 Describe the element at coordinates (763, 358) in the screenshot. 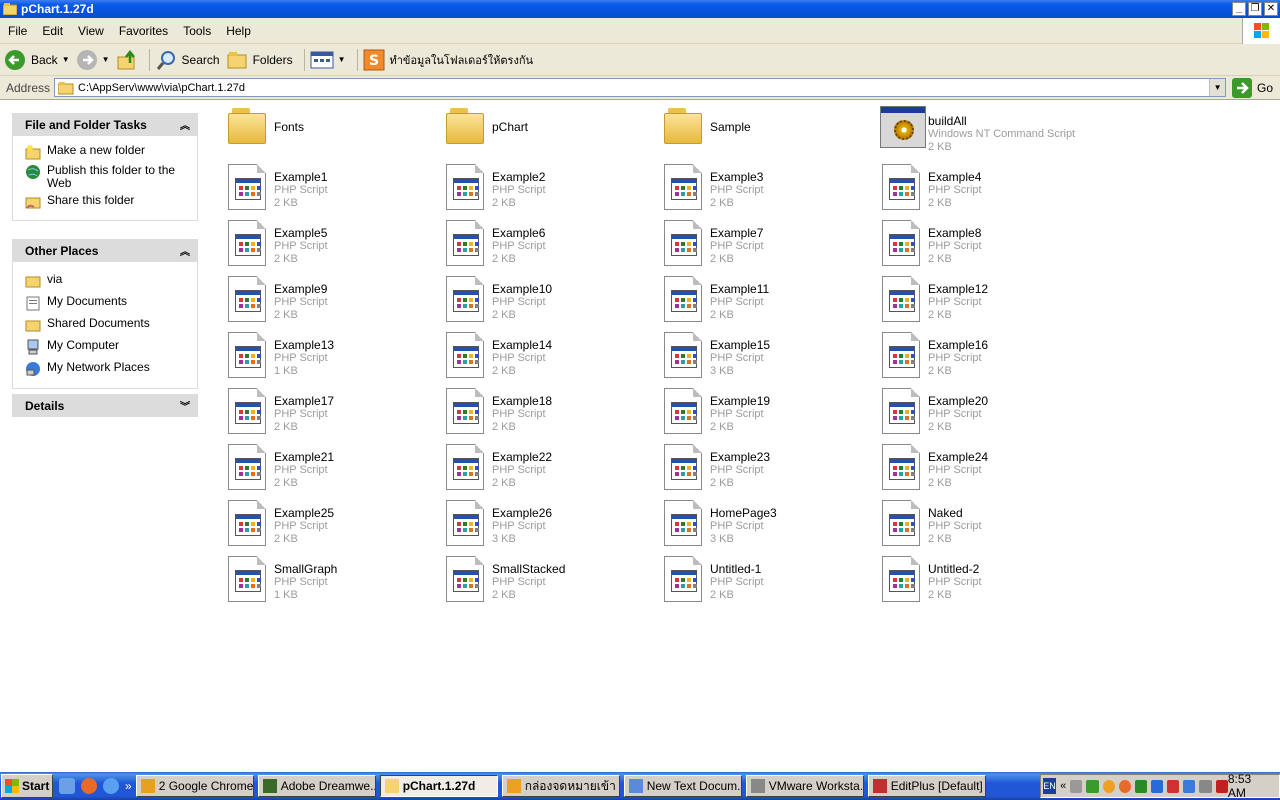

I see `file-item: Example15 PHP Script 3 KB` at that location.